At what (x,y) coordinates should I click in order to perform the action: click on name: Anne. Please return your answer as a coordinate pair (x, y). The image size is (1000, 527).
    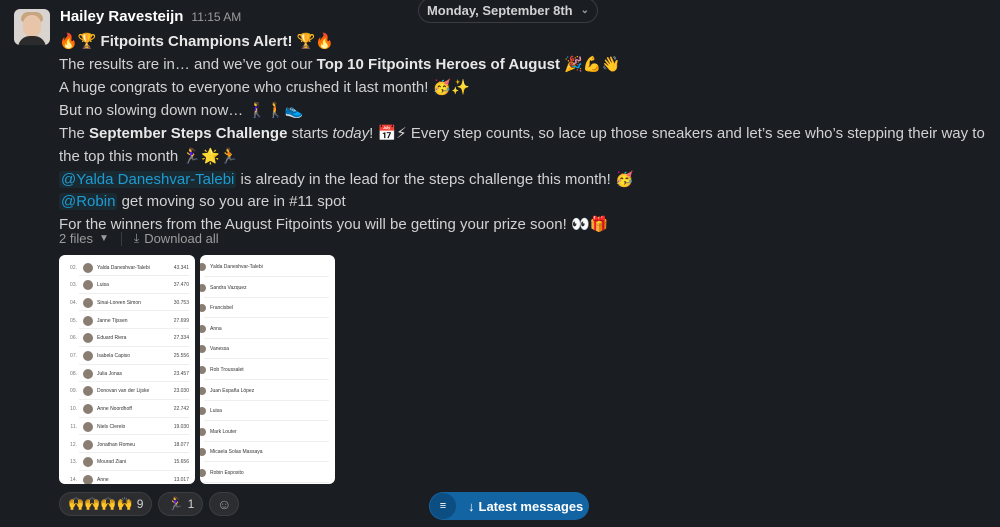
    Looking at the image, I should click on (103, 479).